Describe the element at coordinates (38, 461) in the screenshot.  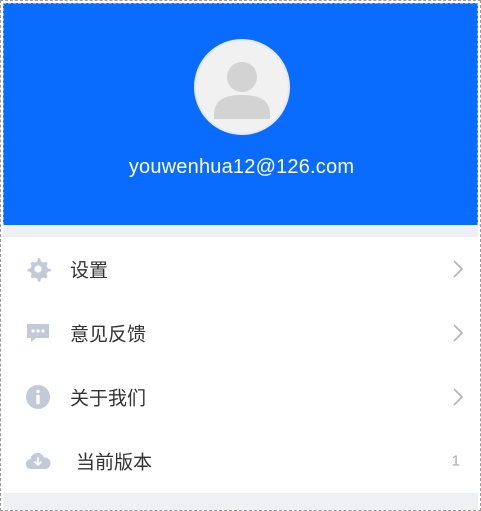
I see `cloud-icon` at that location.